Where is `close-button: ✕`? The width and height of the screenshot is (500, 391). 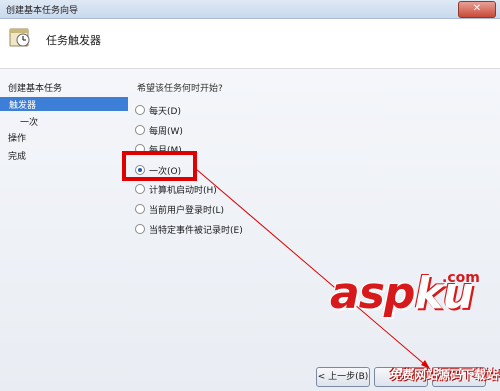
close-button: ✕ is located at coordinates (477, 9).